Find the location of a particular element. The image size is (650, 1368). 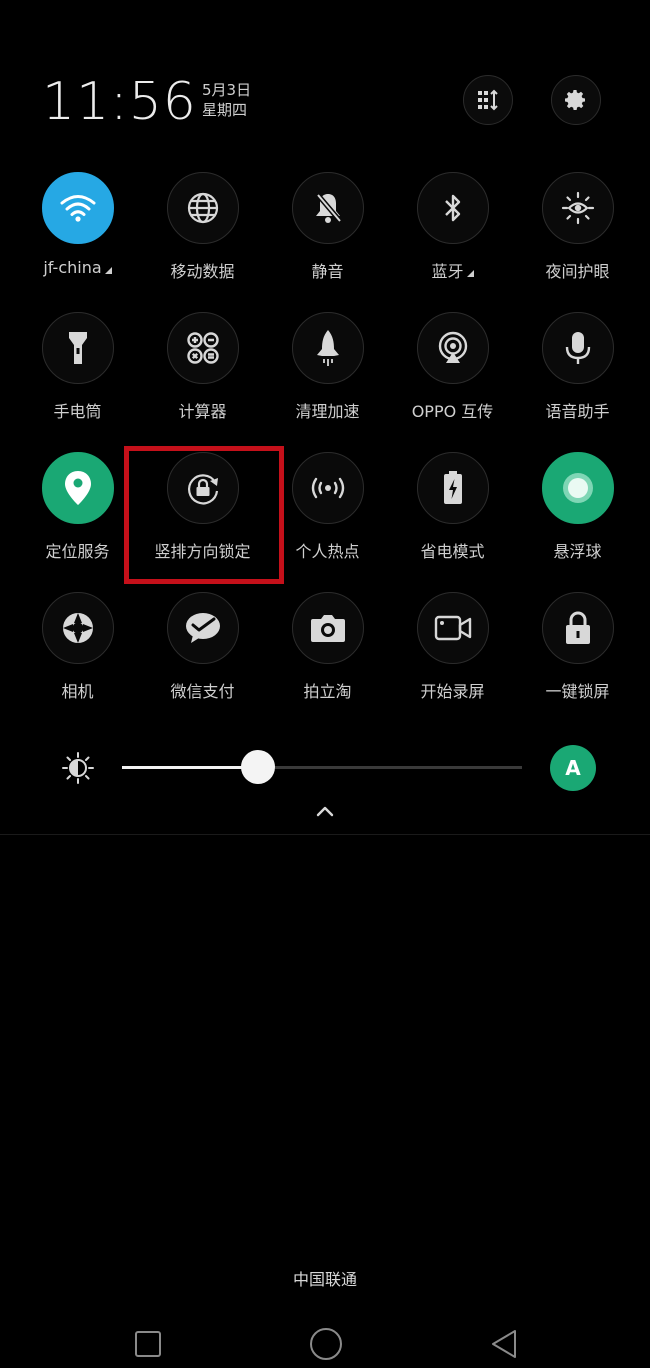

tile-flashlight-toggle is located at coordinates (77, 348).